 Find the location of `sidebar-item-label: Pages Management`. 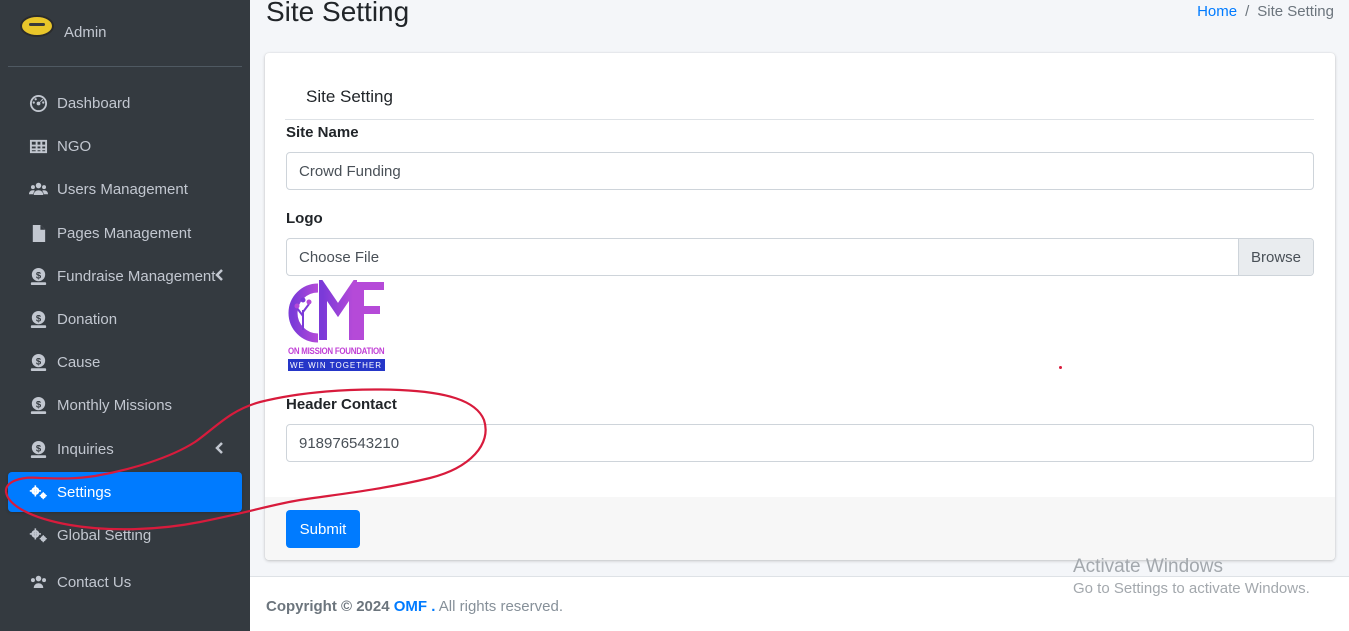

sidebar-item-label: Pages Management is located at coordinates (124, 233).